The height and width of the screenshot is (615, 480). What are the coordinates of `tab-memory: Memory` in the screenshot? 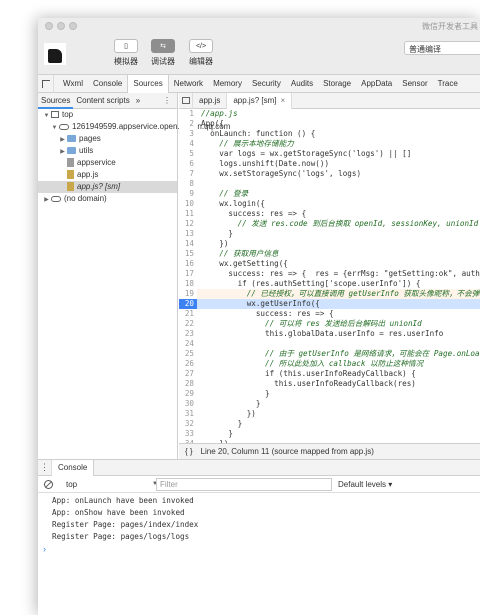 It's located at (227, 84).